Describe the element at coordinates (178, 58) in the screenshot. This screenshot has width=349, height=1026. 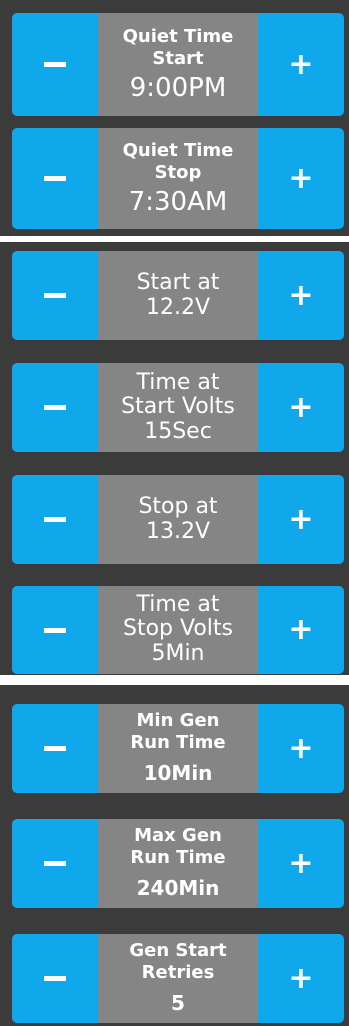
I see `quiet-time-start-label-line2: Start` at that location.